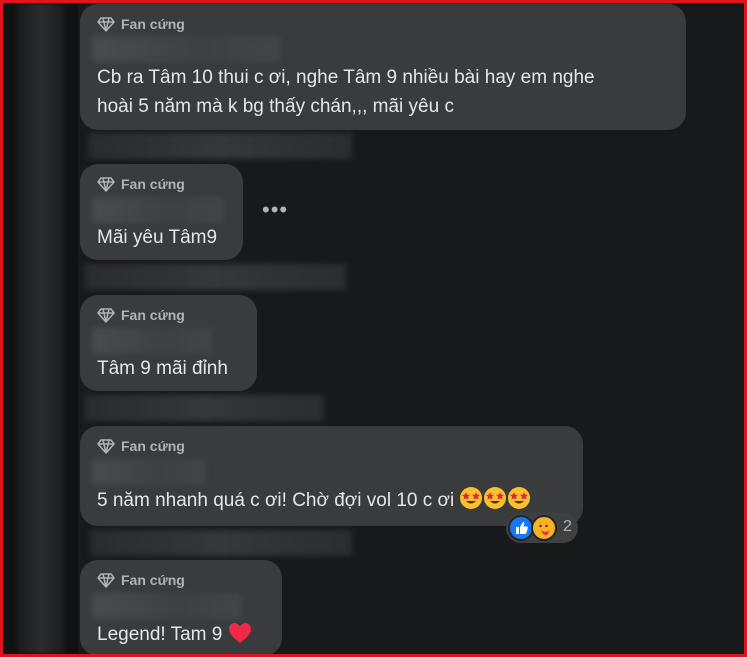 Image resolution: width=747 pixels, height=657 pixels. I want to click on reaction-summary: 2, so click(542, 528).